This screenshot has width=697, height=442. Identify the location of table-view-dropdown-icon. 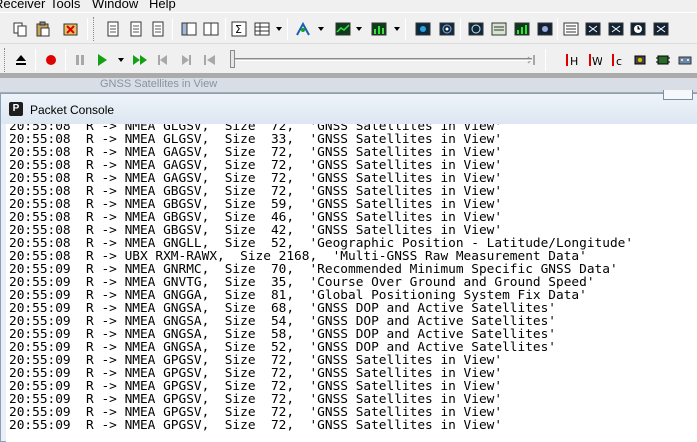
(279, 29).